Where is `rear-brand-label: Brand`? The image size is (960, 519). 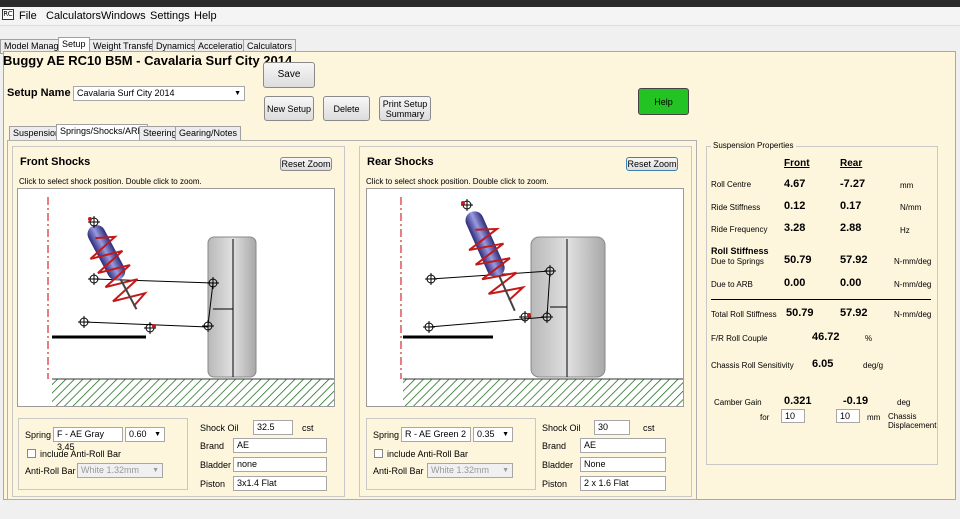
rear-brand-label: Brand is located at coordinates (554, 446).